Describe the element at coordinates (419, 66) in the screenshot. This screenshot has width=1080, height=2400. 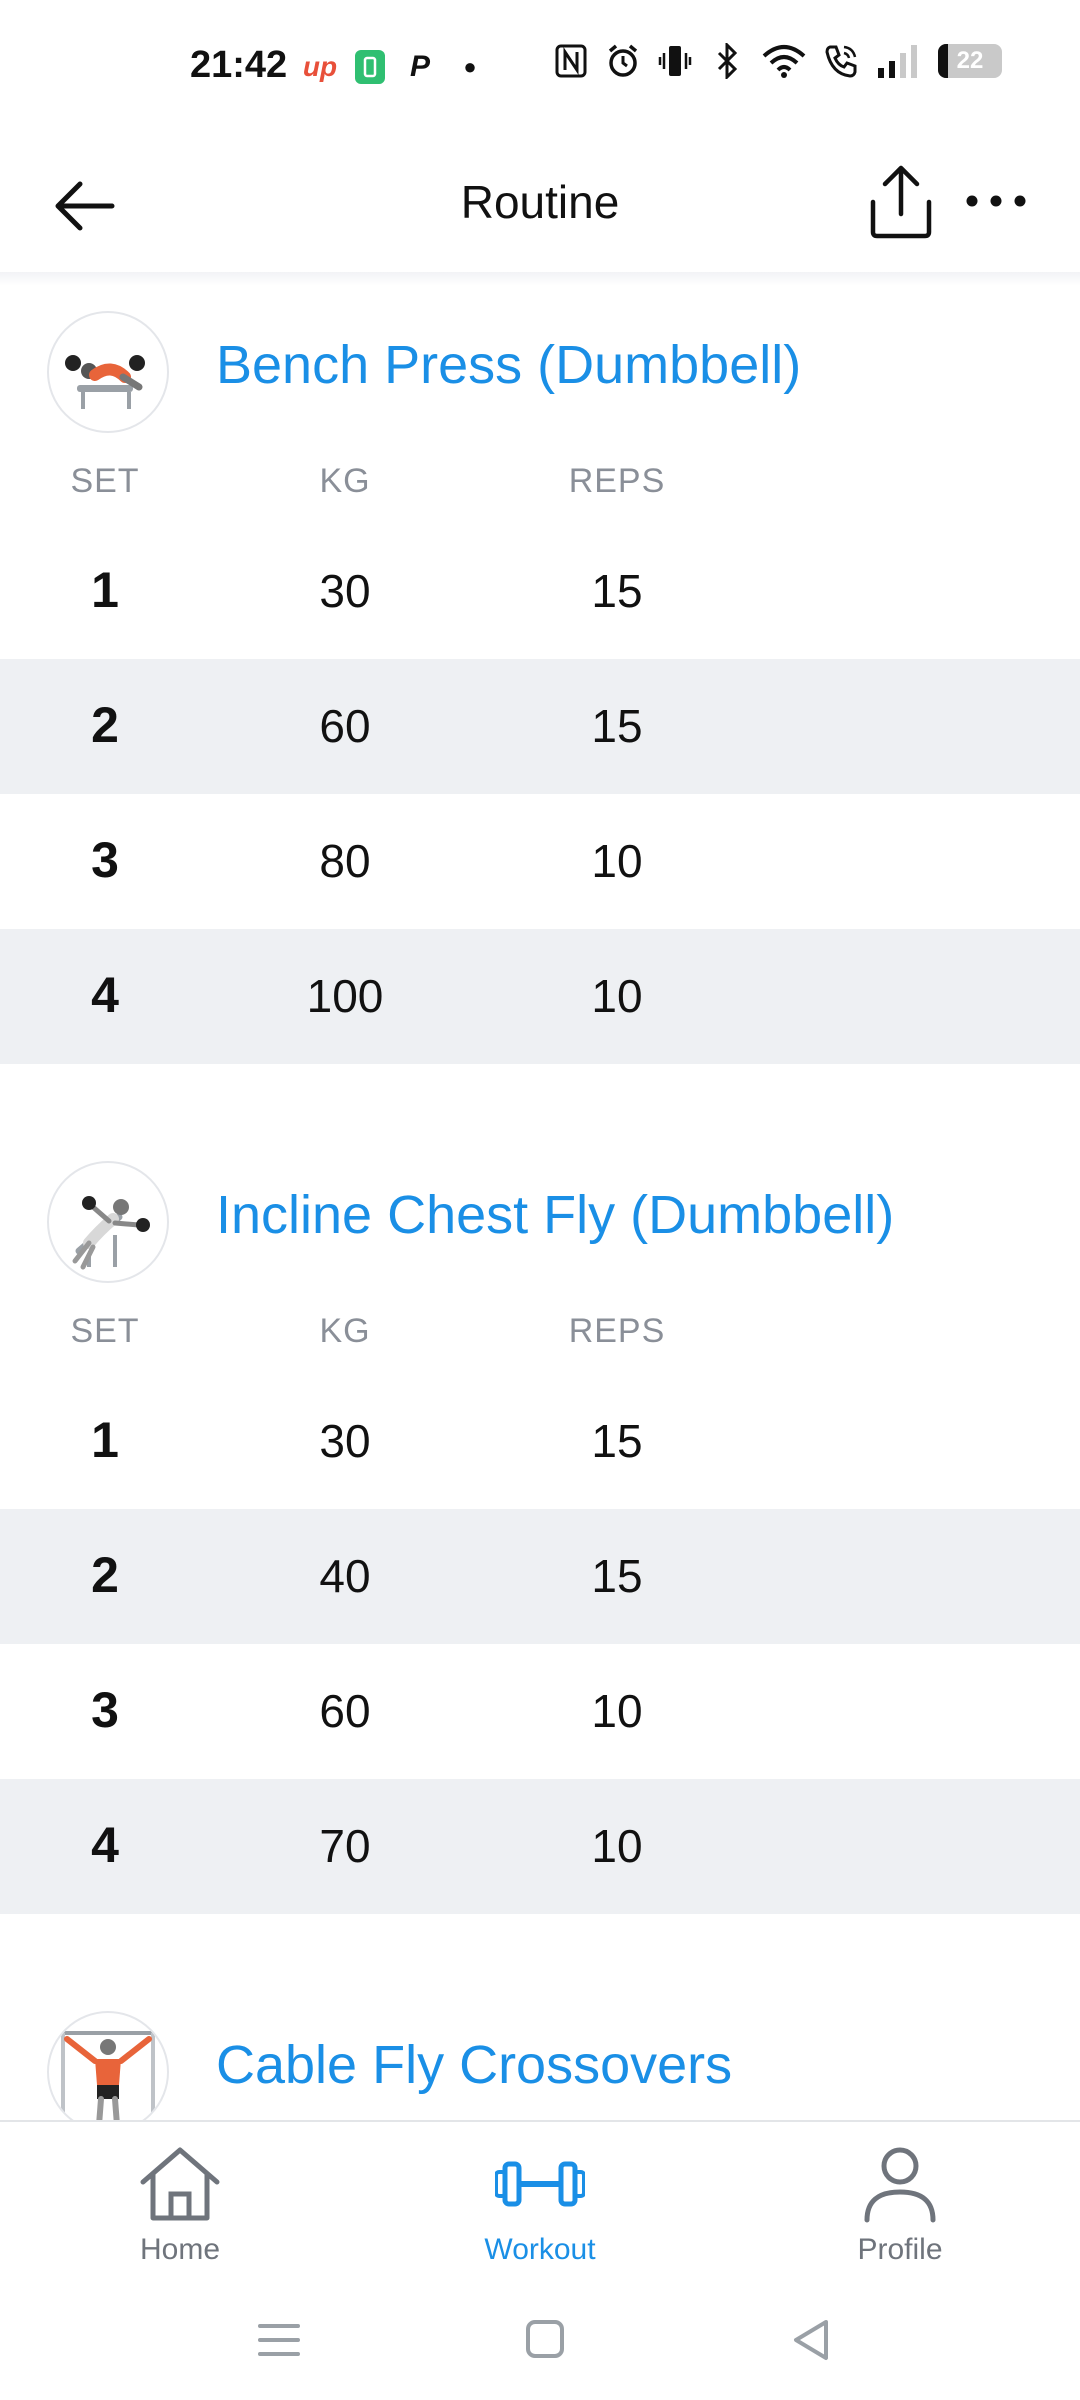
I see `paypal-icon: P` at that location.